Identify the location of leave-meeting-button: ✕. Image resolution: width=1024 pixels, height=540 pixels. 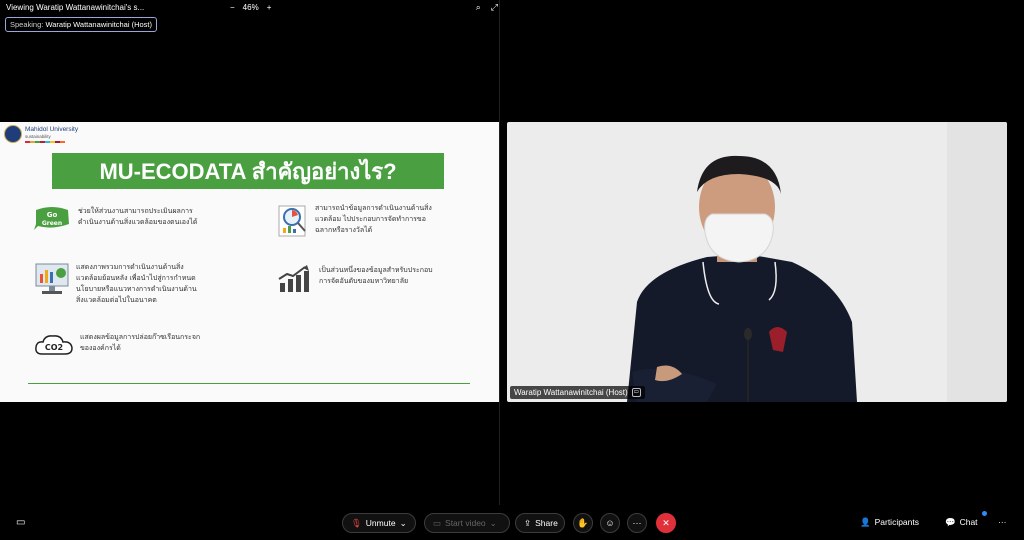
(666, 523).